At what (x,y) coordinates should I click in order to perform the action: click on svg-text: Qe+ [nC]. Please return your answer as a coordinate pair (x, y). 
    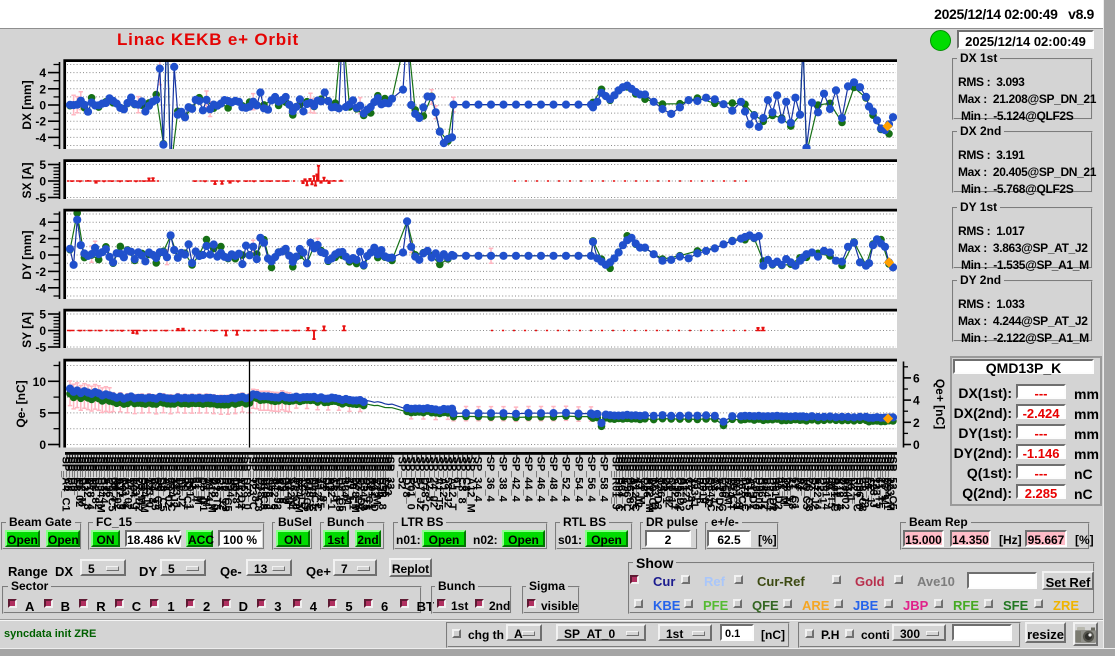
    Looking at the image, I should click on (940, 404).